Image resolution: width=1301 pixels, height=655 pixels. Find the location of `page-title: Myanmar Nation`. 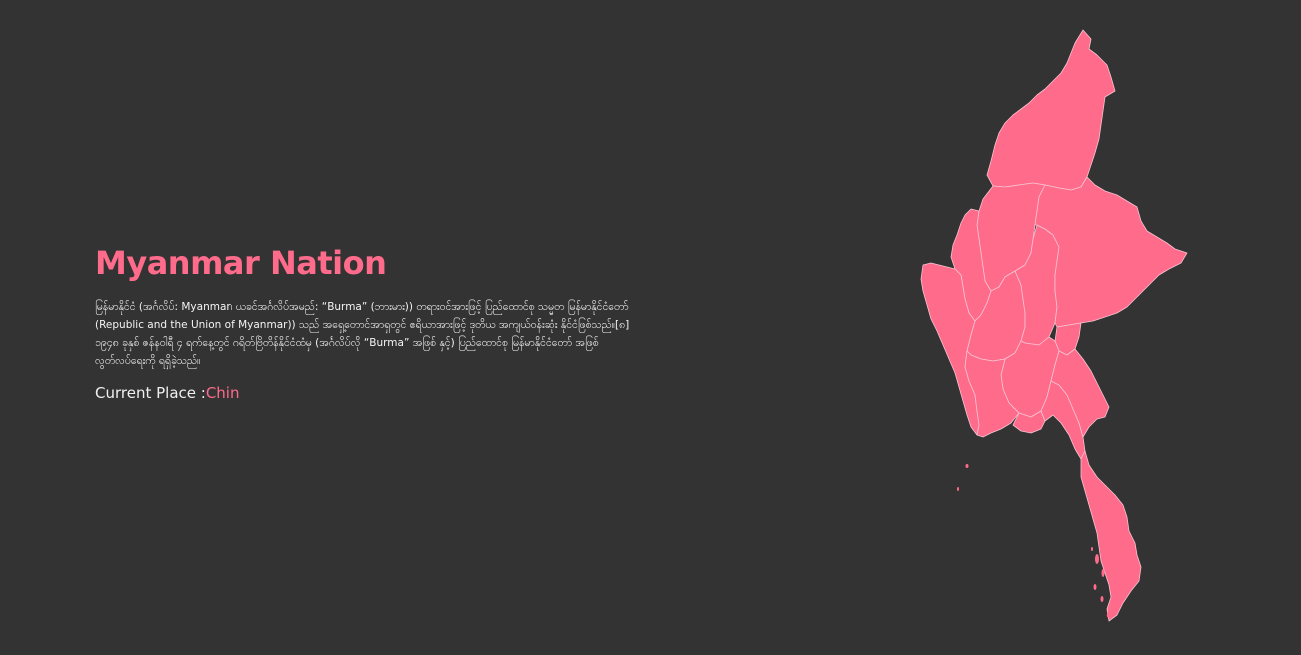

page-title: Myanmar Nation is located at coordinates (241, 263).